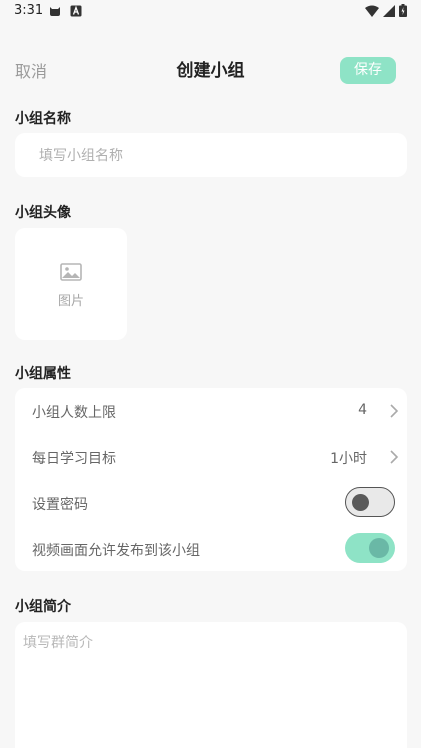  Describe the element at coordinates (210, 70) in the screenshot. I see `header: 取消 创建小组 保存` at that location.